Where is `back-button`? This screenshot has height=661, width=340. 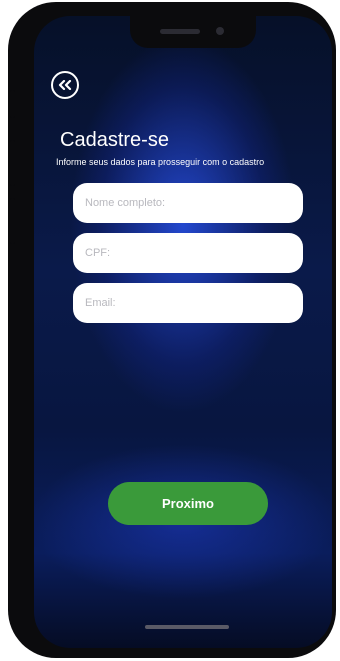
back-button is located at coordinates (65, 85).